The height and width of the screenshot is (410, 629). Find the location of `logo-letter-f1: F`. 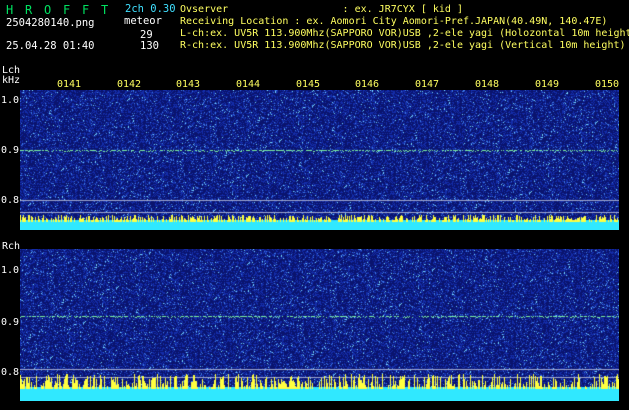

logo-letter-f1: F is located at coordinates (67, 10).